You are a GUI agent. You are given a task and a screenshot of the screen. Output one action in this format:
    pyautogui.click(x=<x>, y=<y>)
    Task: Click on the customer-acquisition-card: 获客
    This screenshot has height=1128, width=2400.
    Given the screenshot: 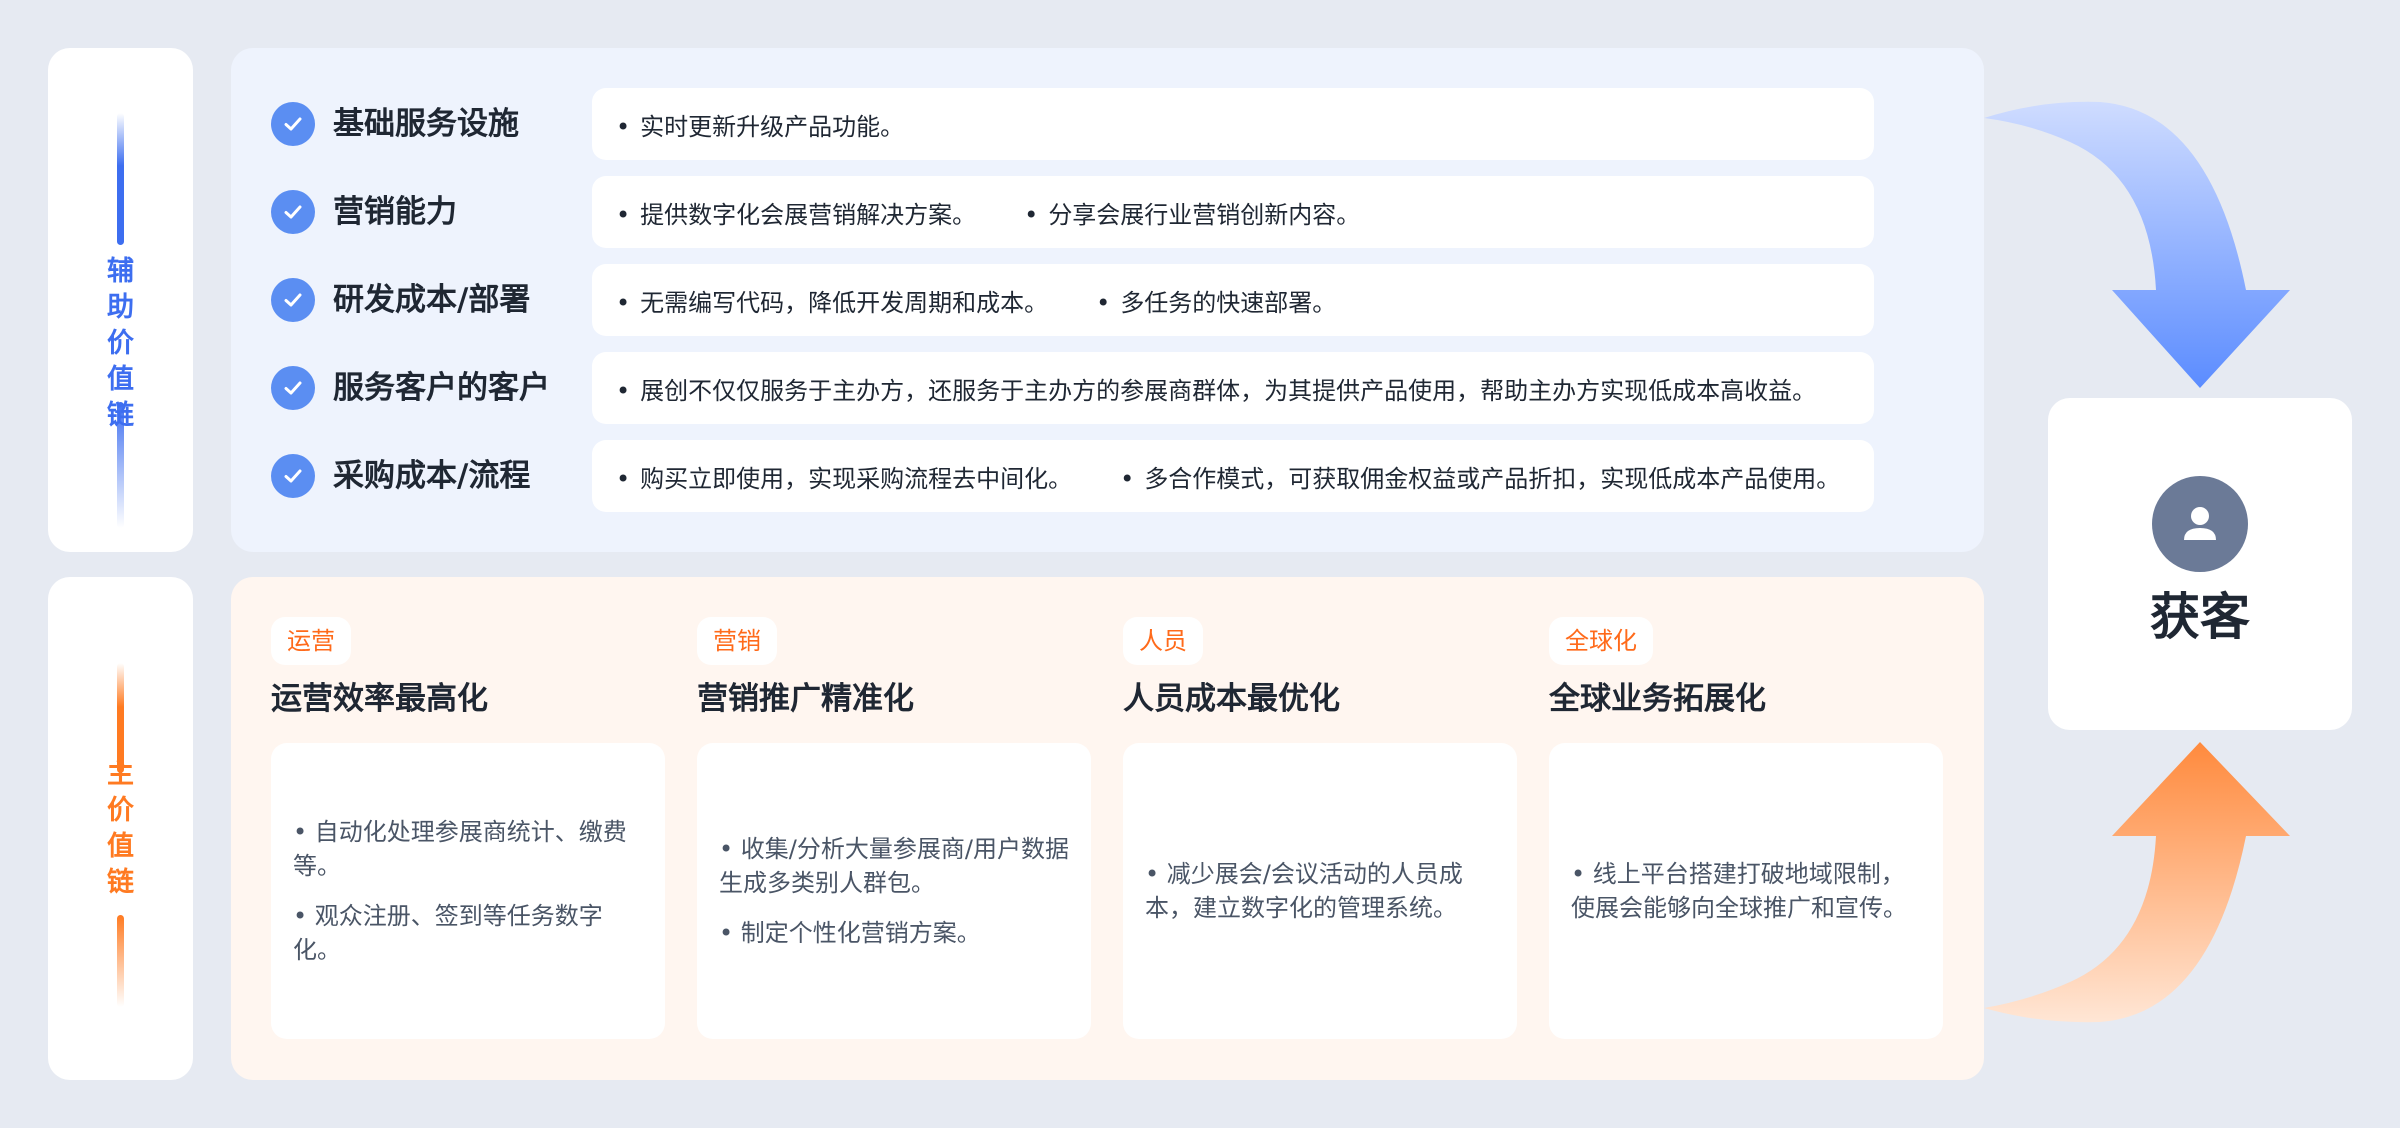 What is the action you would take?
    pyautogui.click(x=2200, y=564)
    